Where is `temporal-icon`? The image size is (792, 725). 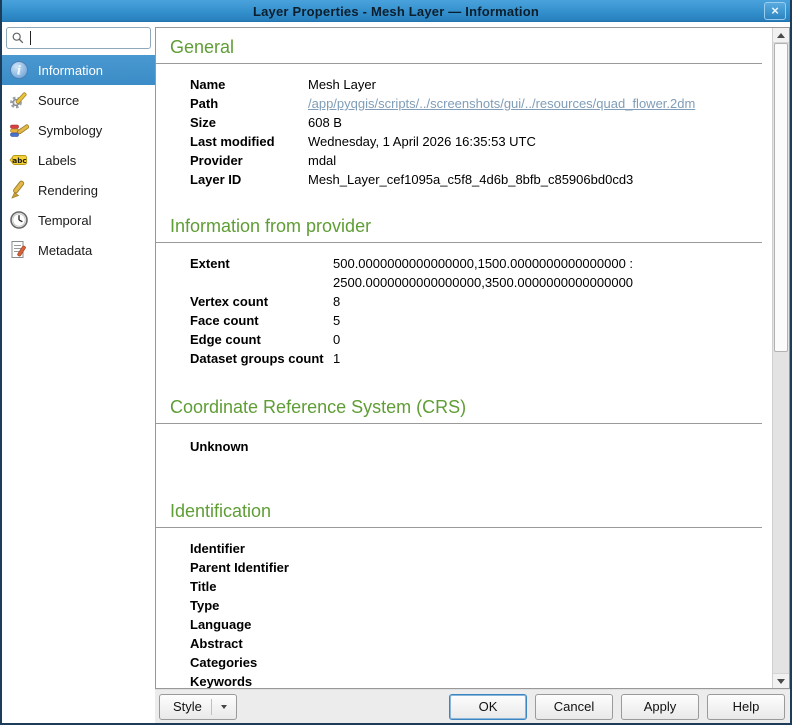
temporal-icon is located at coordinates (19, 220).